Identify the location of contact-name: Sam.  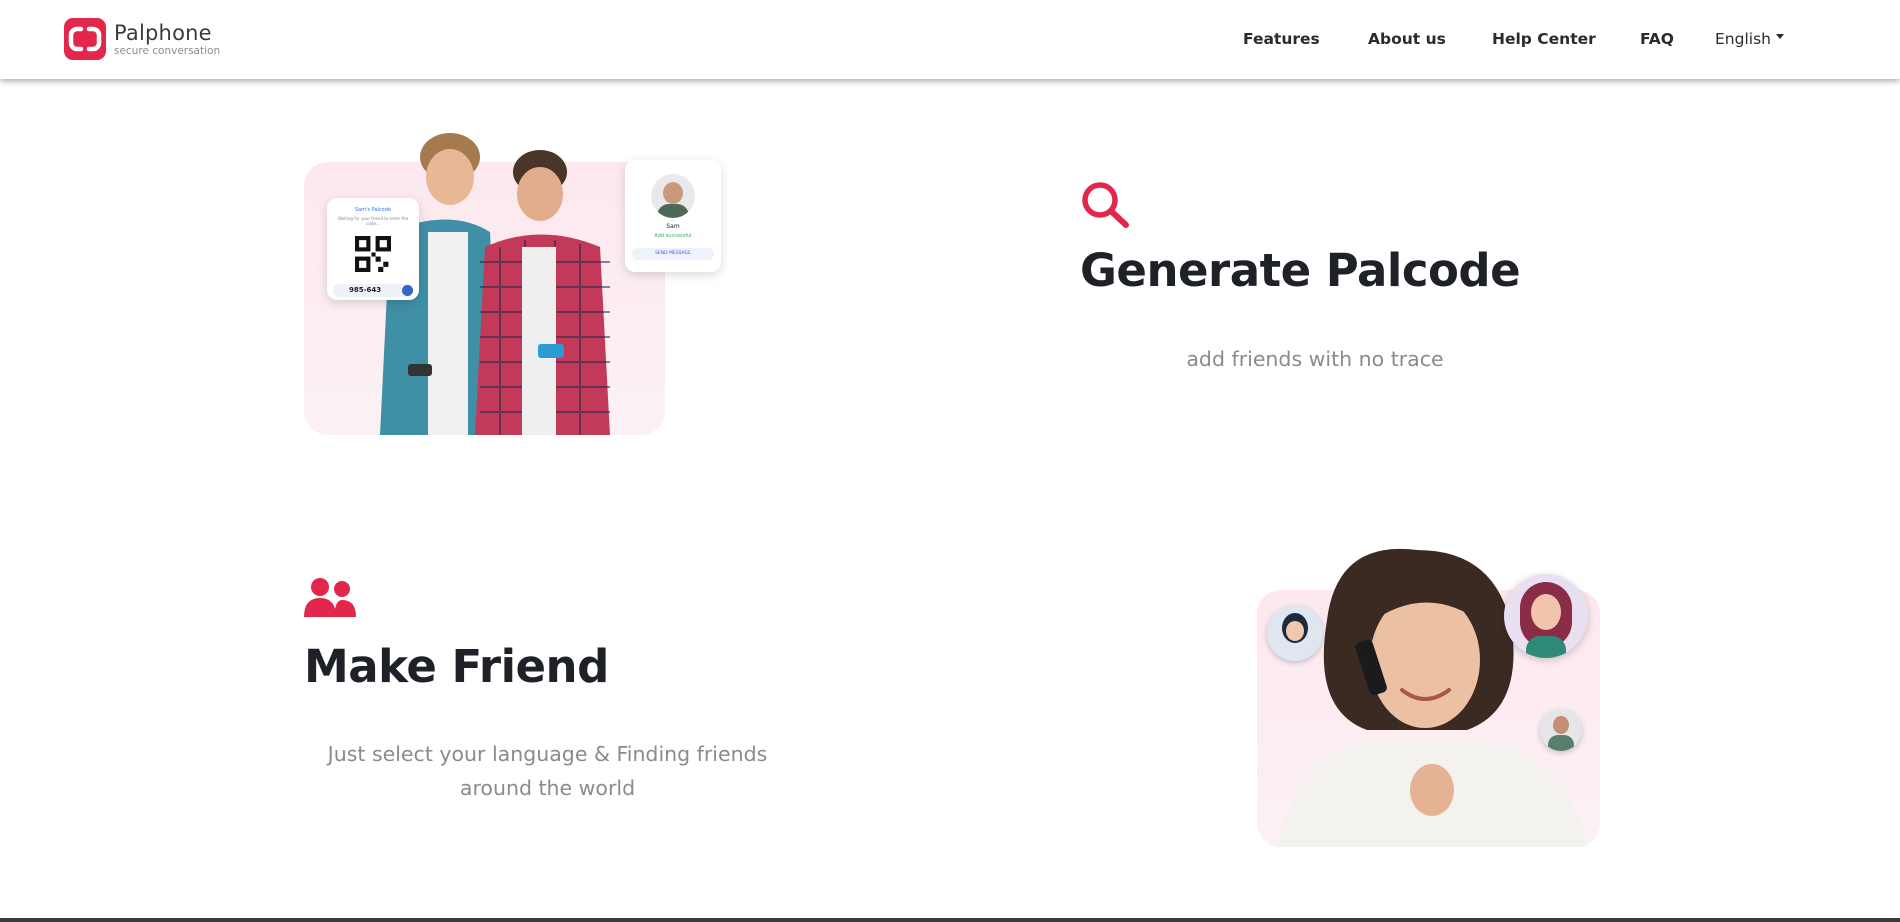
(673, 226).